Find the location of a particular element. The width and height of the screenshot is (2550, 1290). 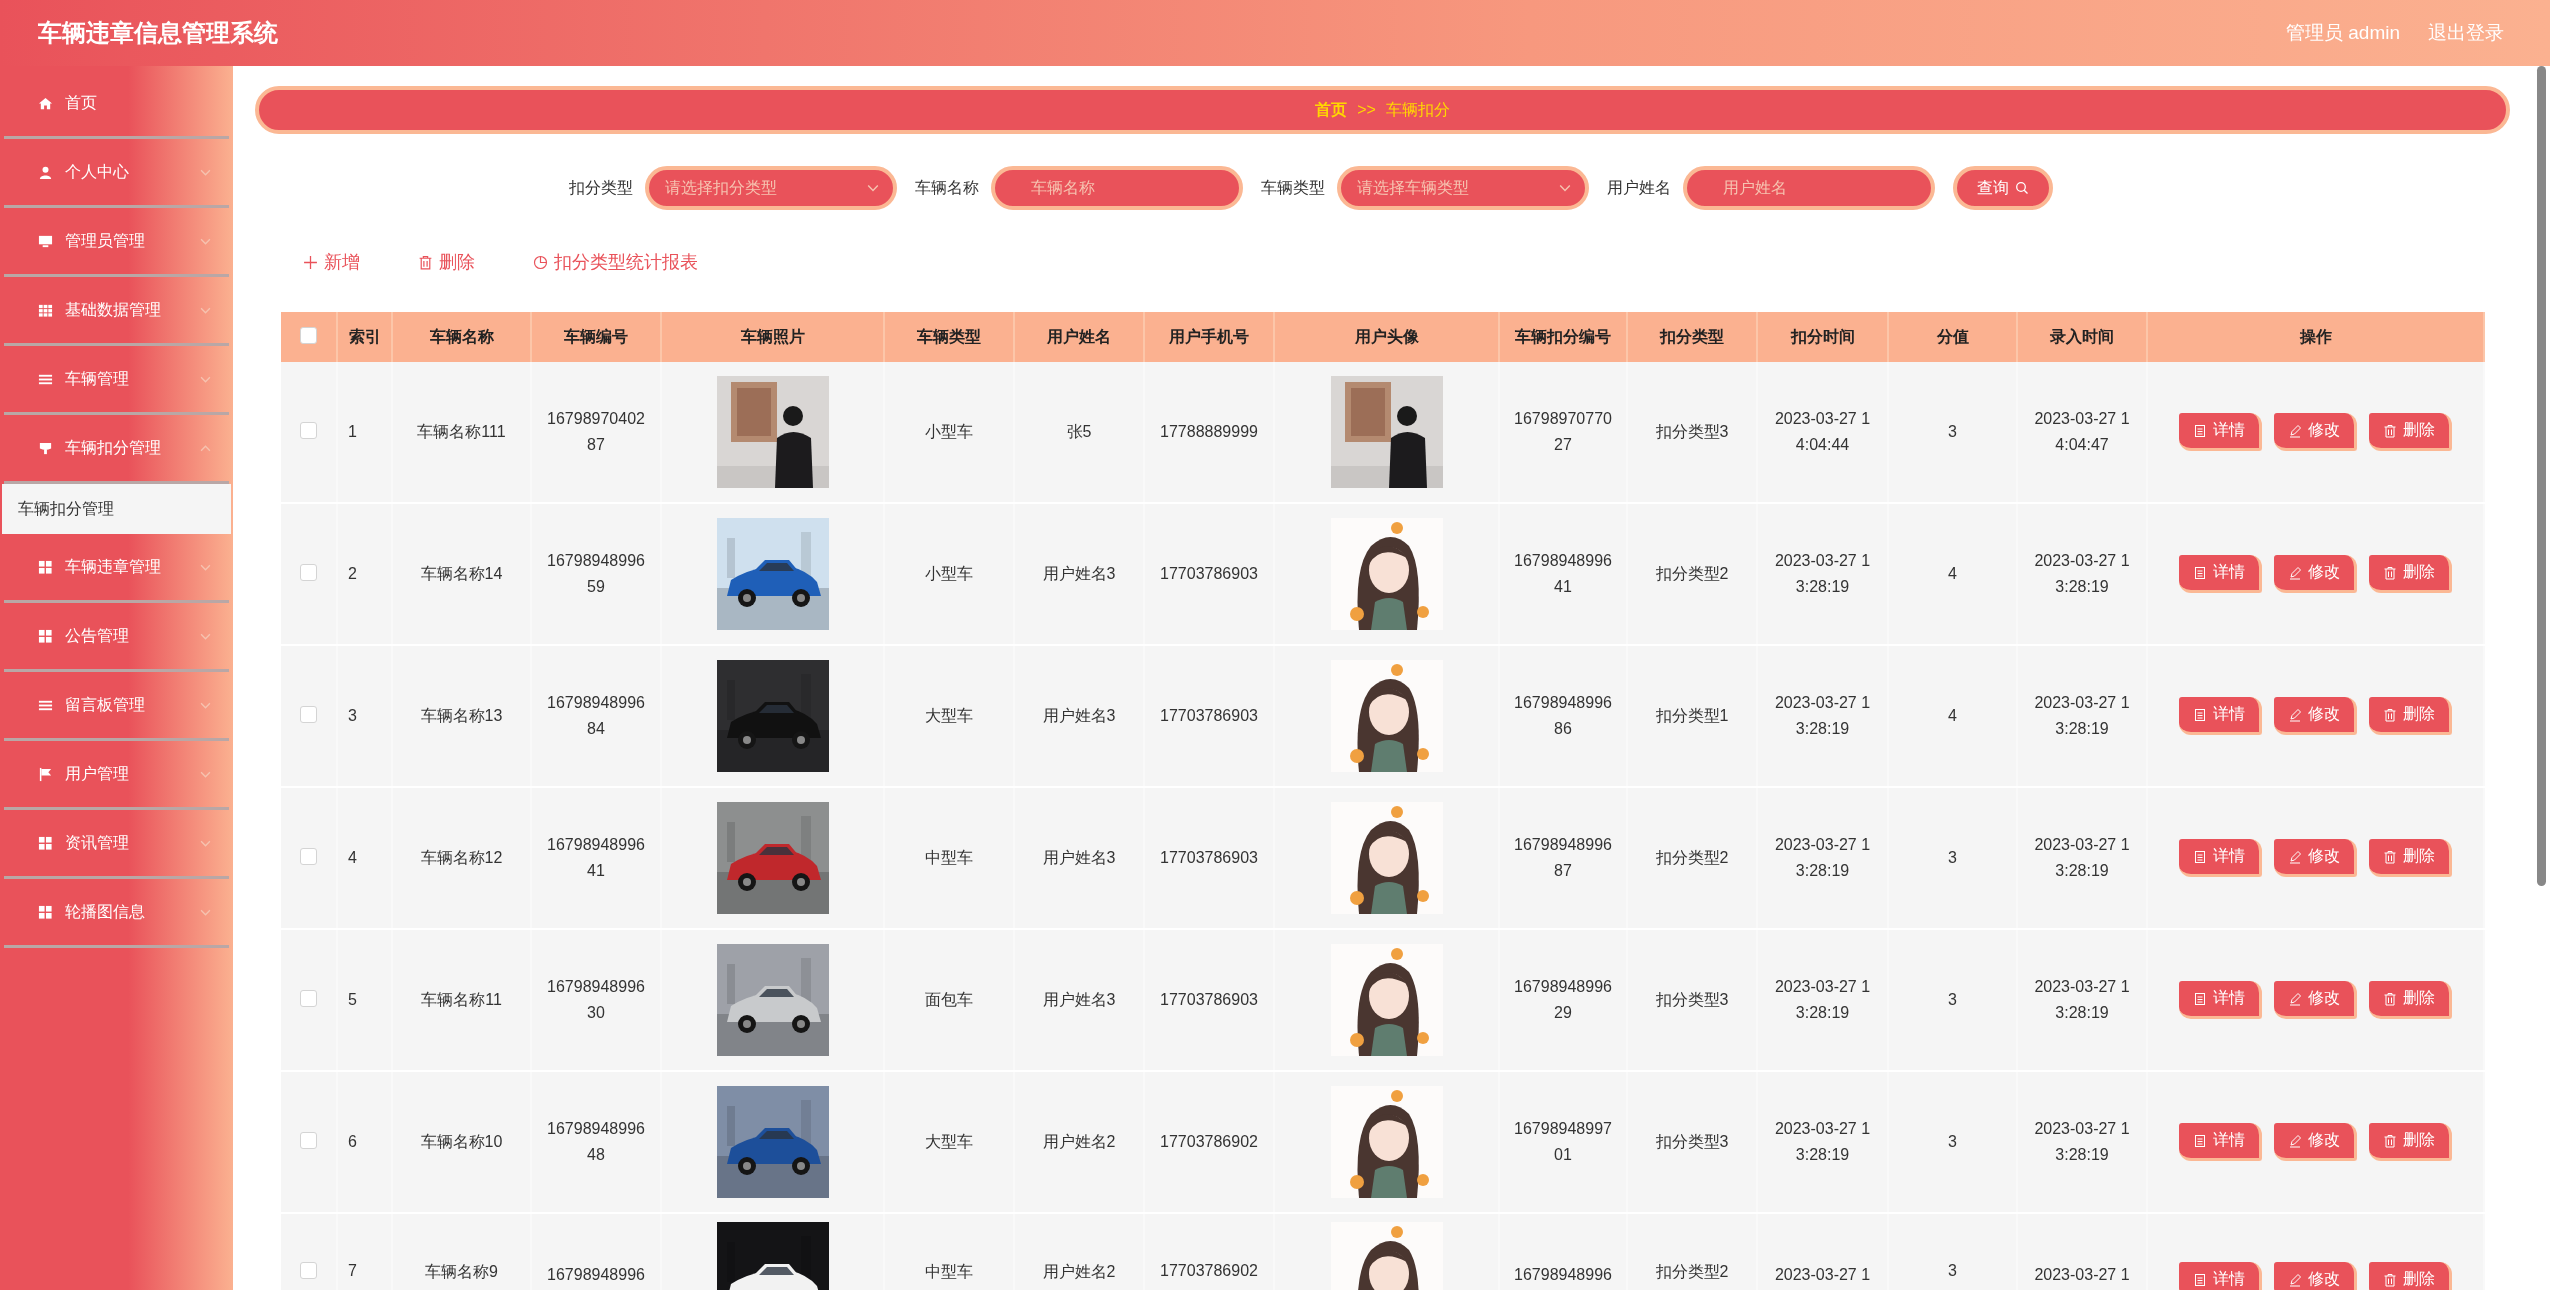

table-cell: 17788889999 is located at coordinates (1209, 432).